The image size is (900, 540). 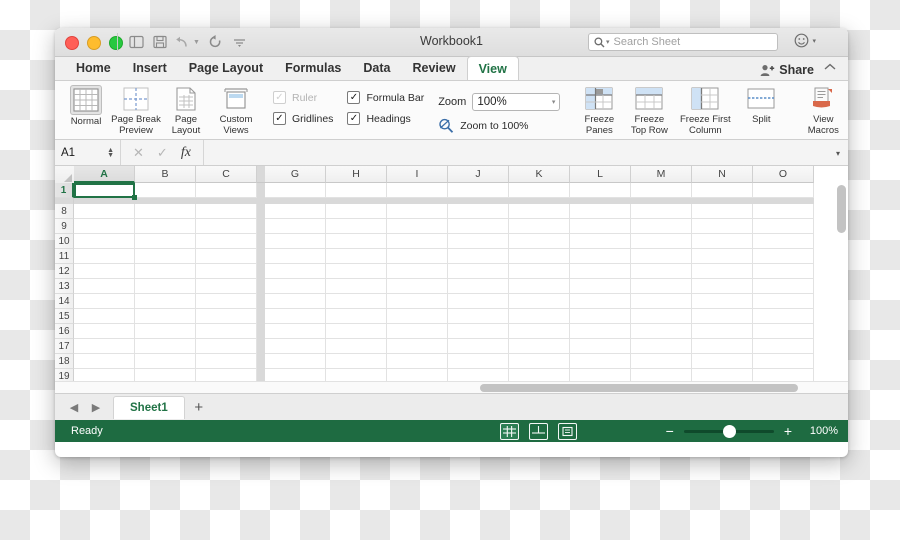 What do you see at coordinates (64, 271) in the screenshot?
I see `row-header-12: 12` at bounding box center [64, 271].